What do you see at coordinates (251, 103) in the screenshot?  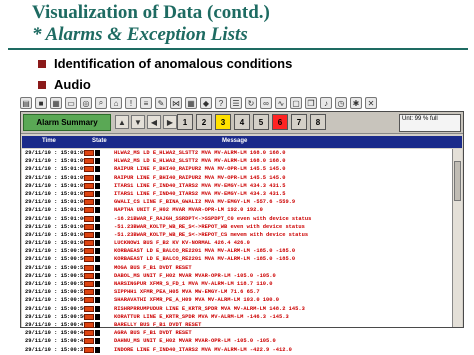 I see `refresh-icon: ↻` at bounding box center [251, 103].